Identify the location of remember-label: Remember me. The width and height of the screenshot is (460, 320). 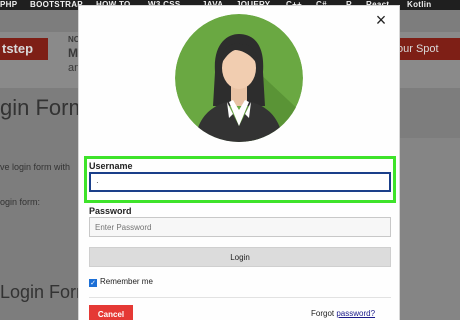
(126, 281).